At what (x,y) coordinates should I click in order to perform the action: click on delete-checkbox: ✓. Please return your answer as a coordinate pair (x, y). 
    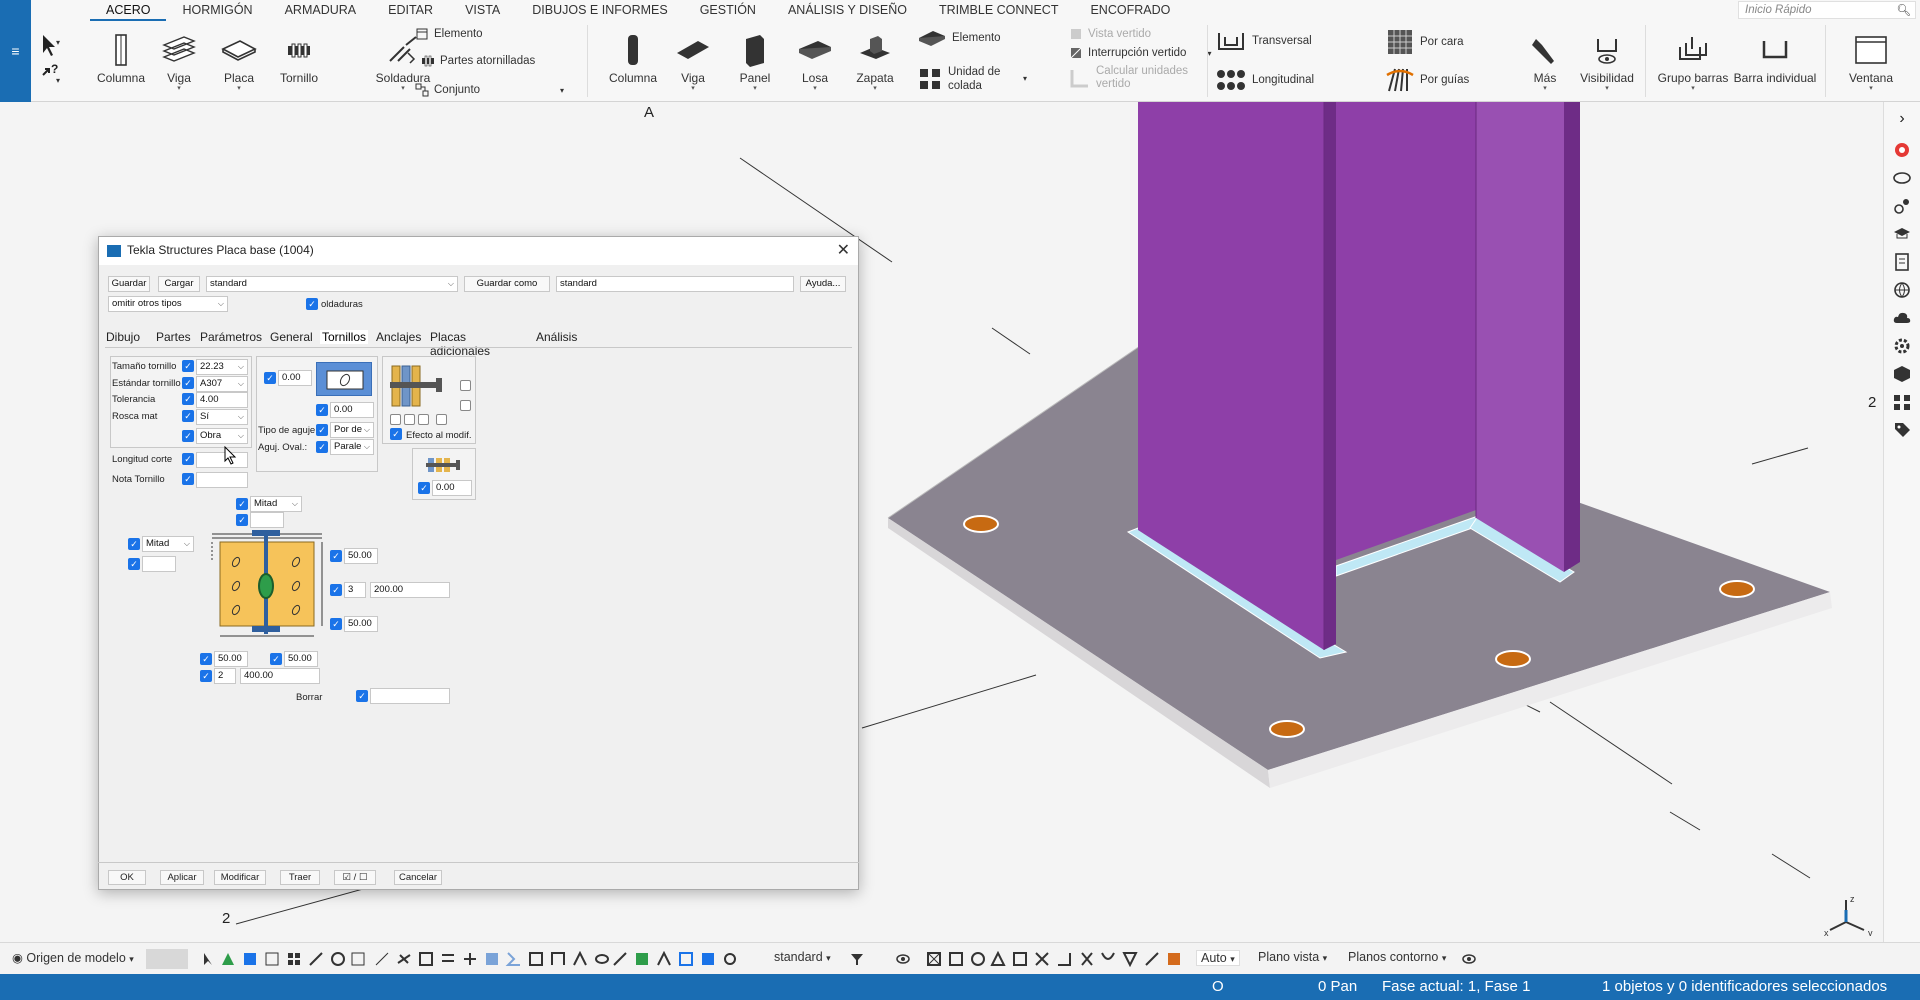
    Looking at the image, I should click on (362, 696).